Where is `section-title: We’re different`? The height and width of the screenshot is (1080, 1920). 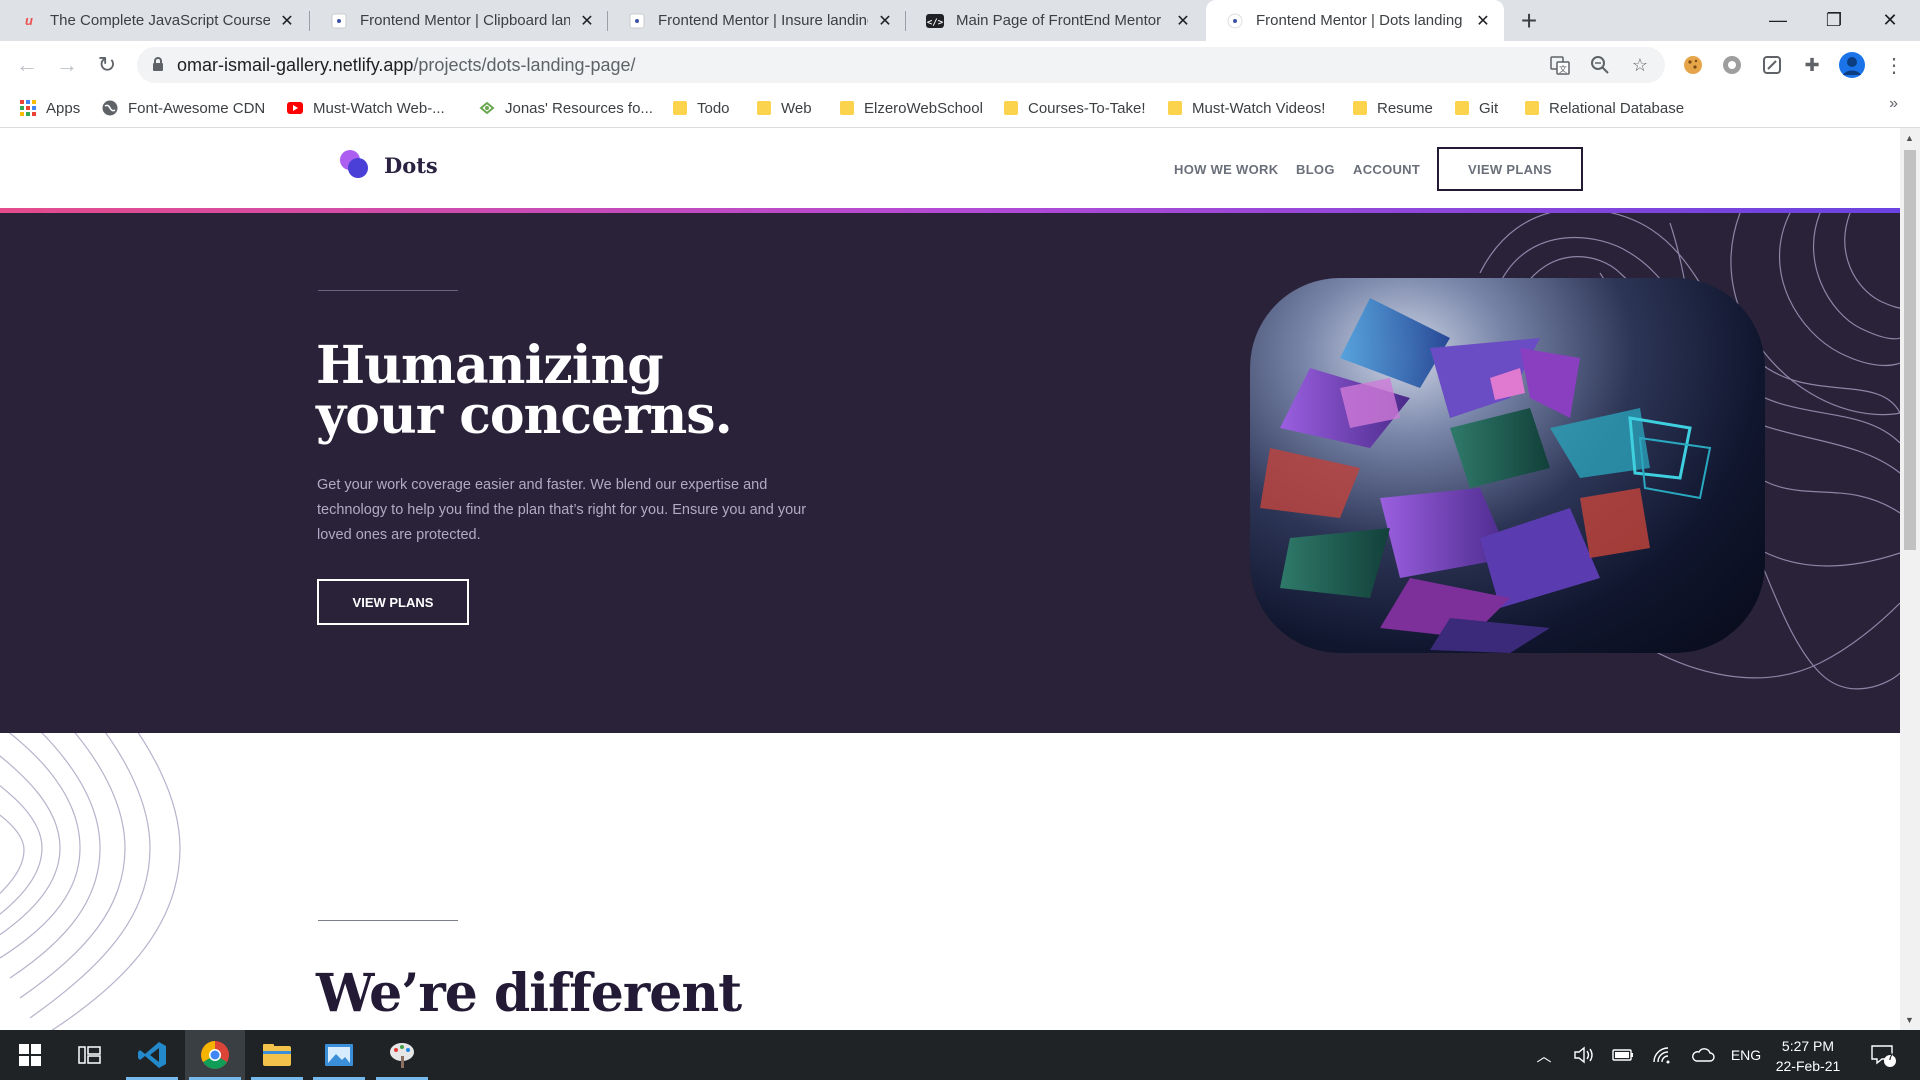
section-title: We’re different is located at coordinates (529, 993).